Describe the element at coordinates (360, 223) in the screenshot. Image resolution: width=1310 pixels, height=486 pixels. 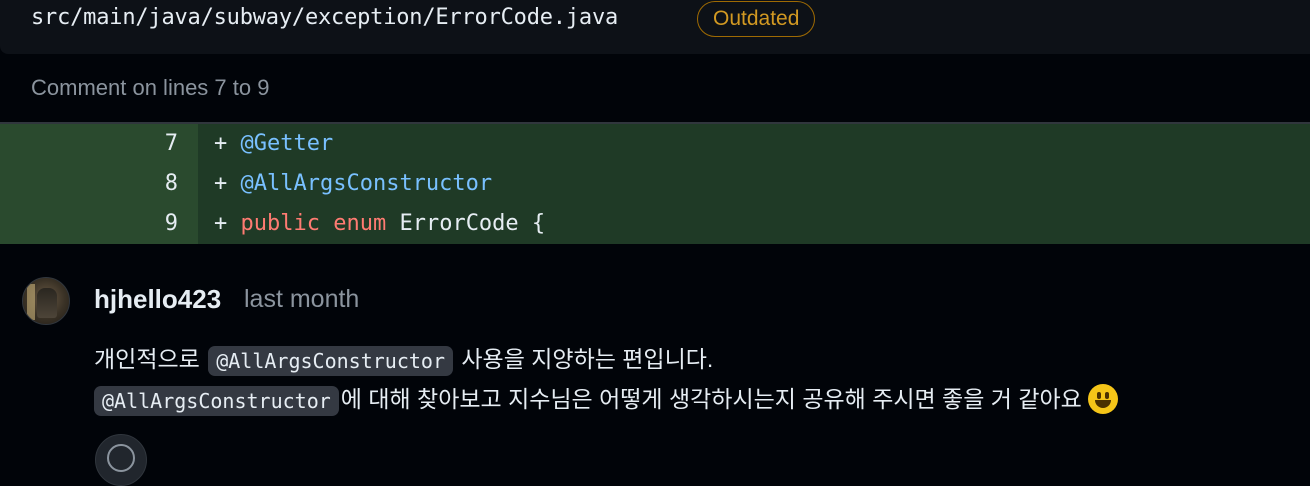
I see `code-token: enum` at that location.